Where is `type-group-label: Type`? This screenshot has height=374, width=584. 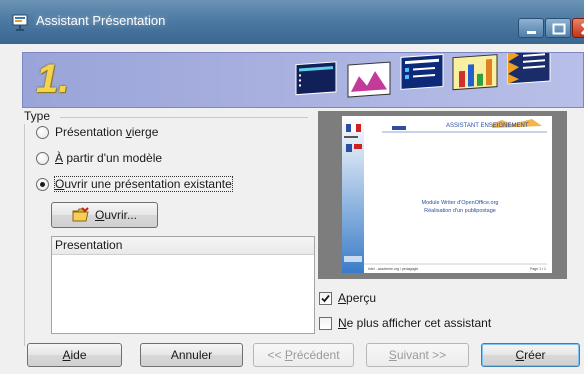
type-group-label: Type is located at coordinates (37, 116).